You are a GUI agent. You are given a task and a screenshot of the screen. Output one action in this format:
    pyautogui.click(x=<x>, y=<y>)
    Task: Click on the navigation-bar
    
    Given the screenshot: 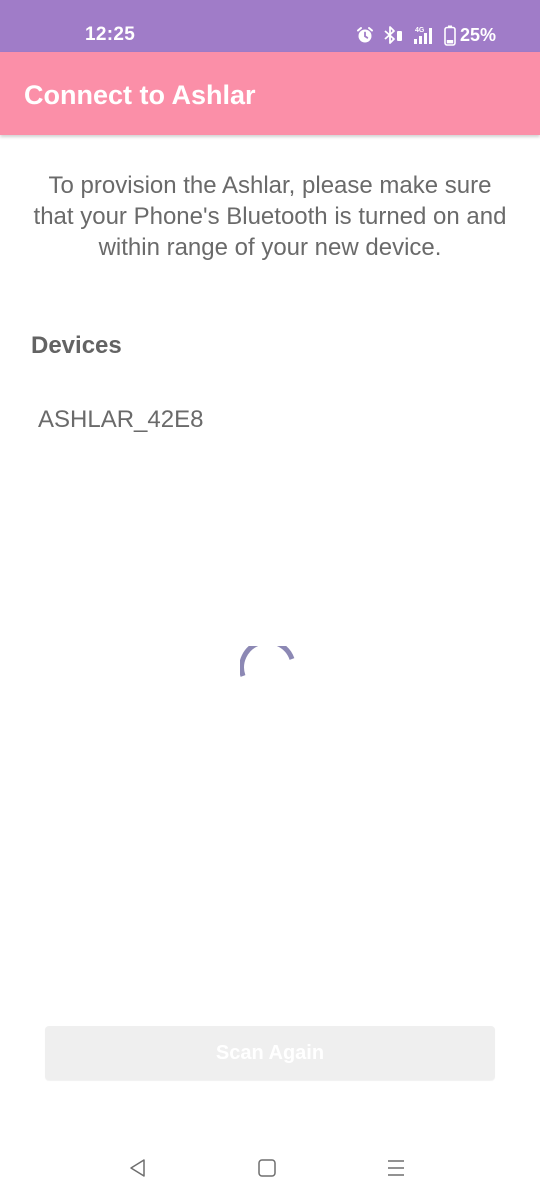 What is the action you would take?
    pyautogui.click(x=270, y=1167)
    